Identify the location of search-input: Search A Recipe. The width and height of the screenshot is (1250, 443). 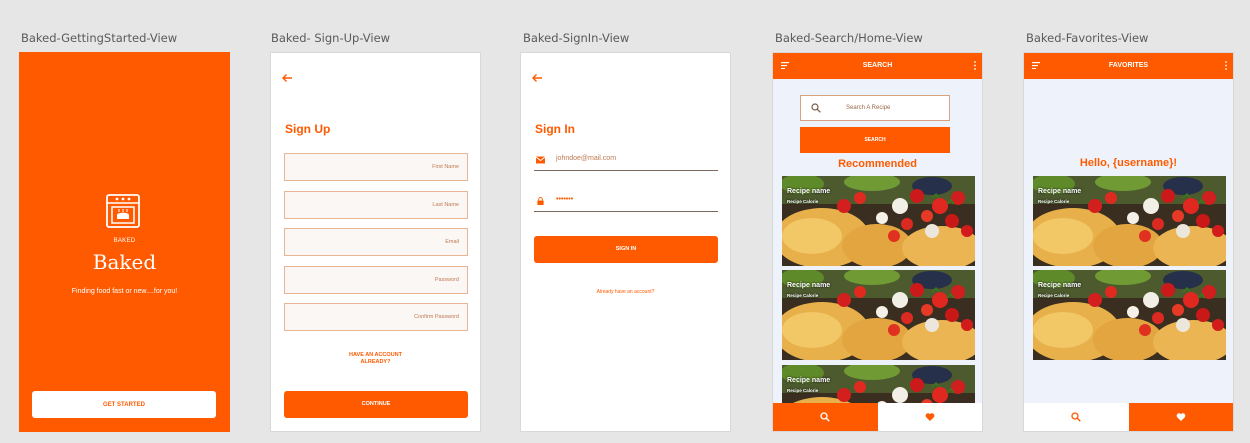
(875, 108).